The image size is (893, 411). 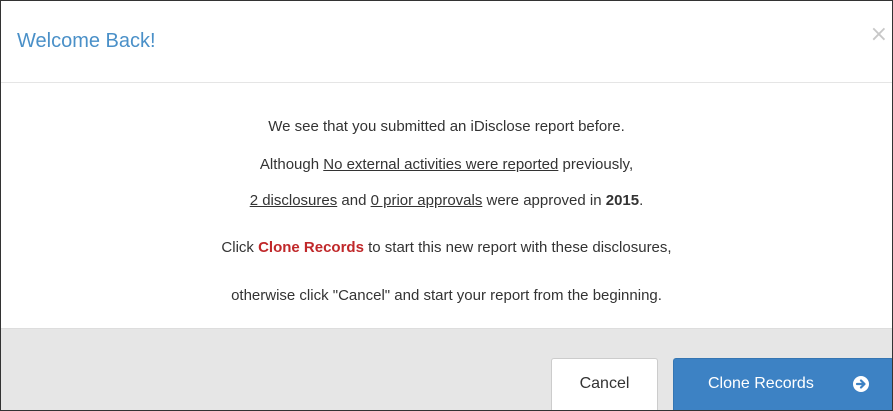 What do you see at coordinates (86, 41) in the screenshot?
I see `dialog-title: Welcome Back!` at bounding box center [86, 41].